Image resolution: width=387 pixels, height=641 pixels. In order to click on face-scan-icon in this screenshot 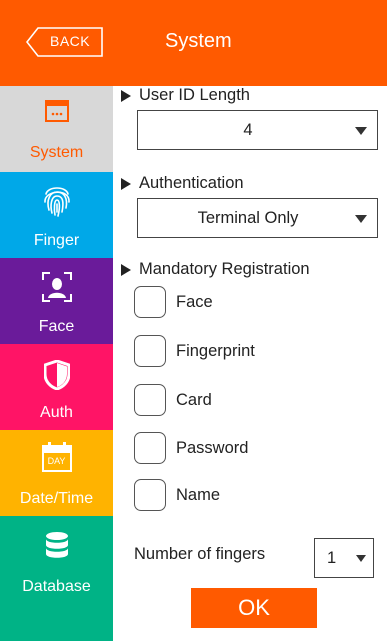, I will do `click(56, 287)`.